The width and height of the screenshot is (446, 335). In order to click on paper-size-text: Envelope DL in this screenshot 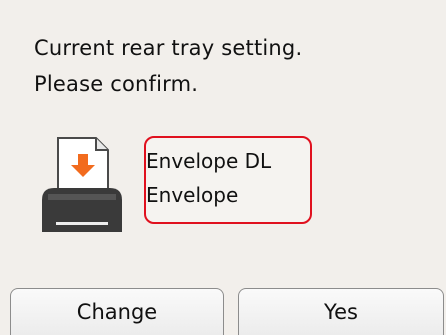, I will do `click(209, 161)`.